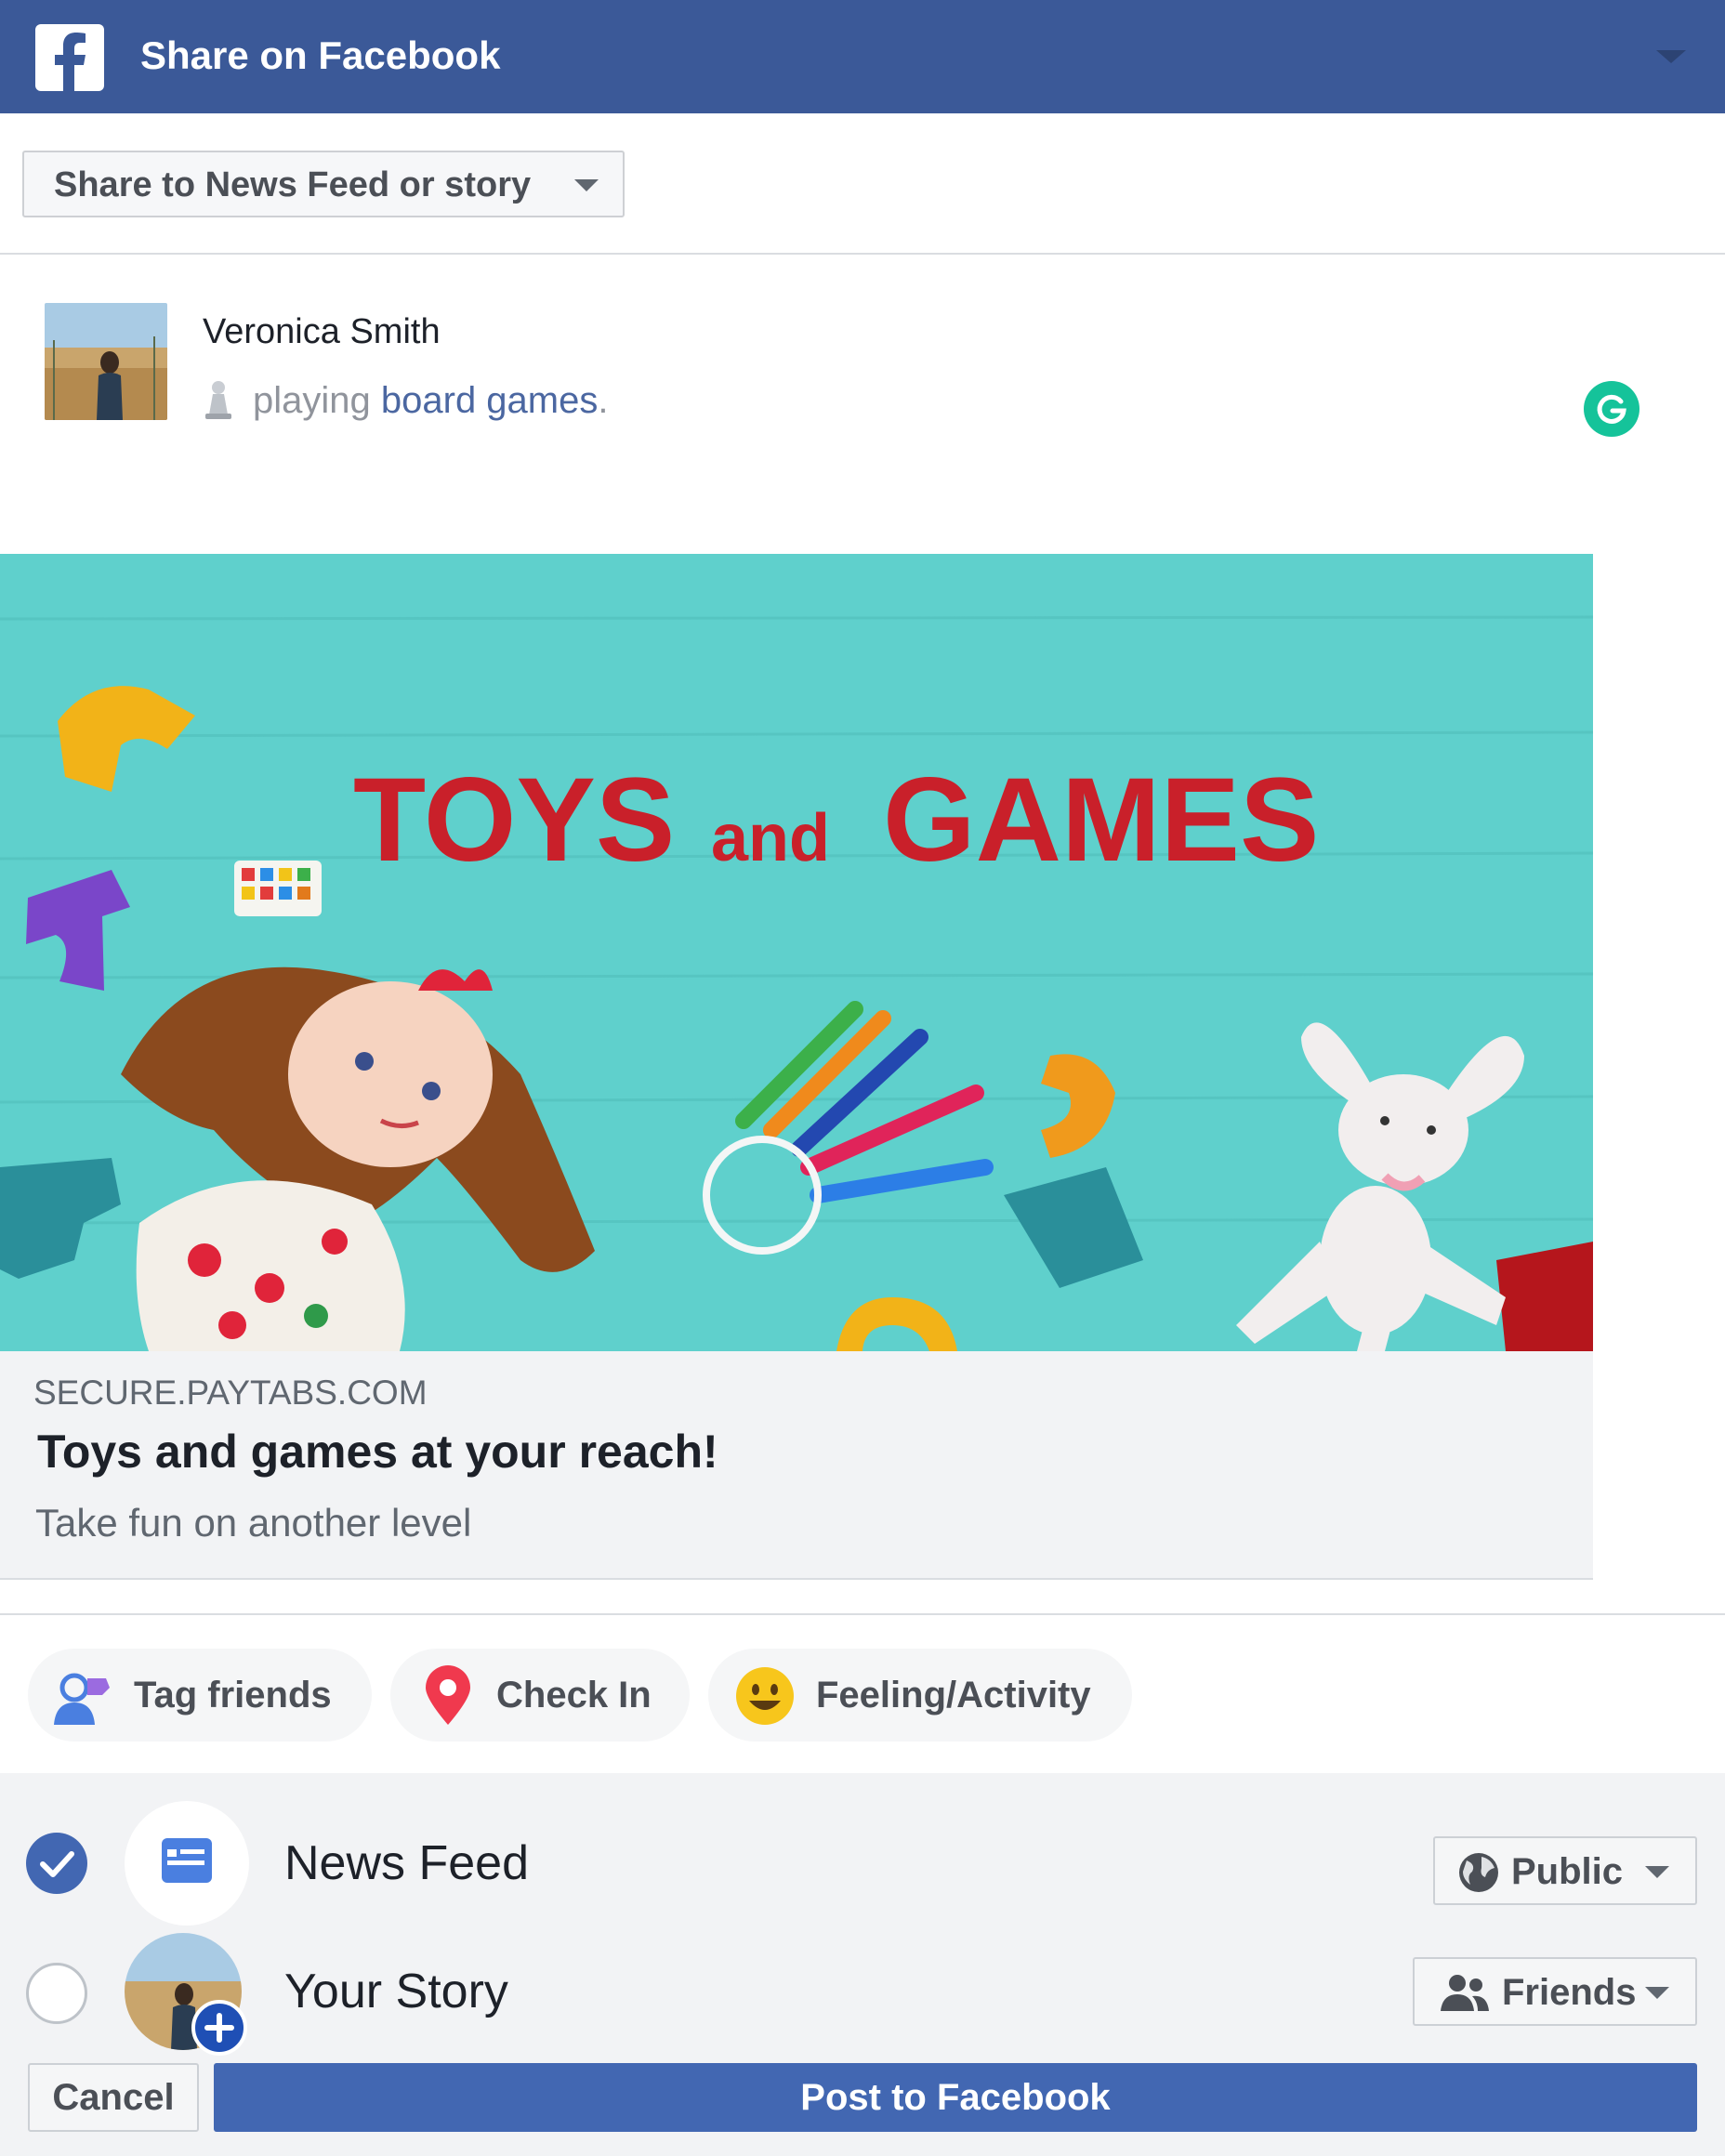 This screenshot has width=1725, height=2156. I want to click on banner-word-games: GAMES, so click(1101, 821).